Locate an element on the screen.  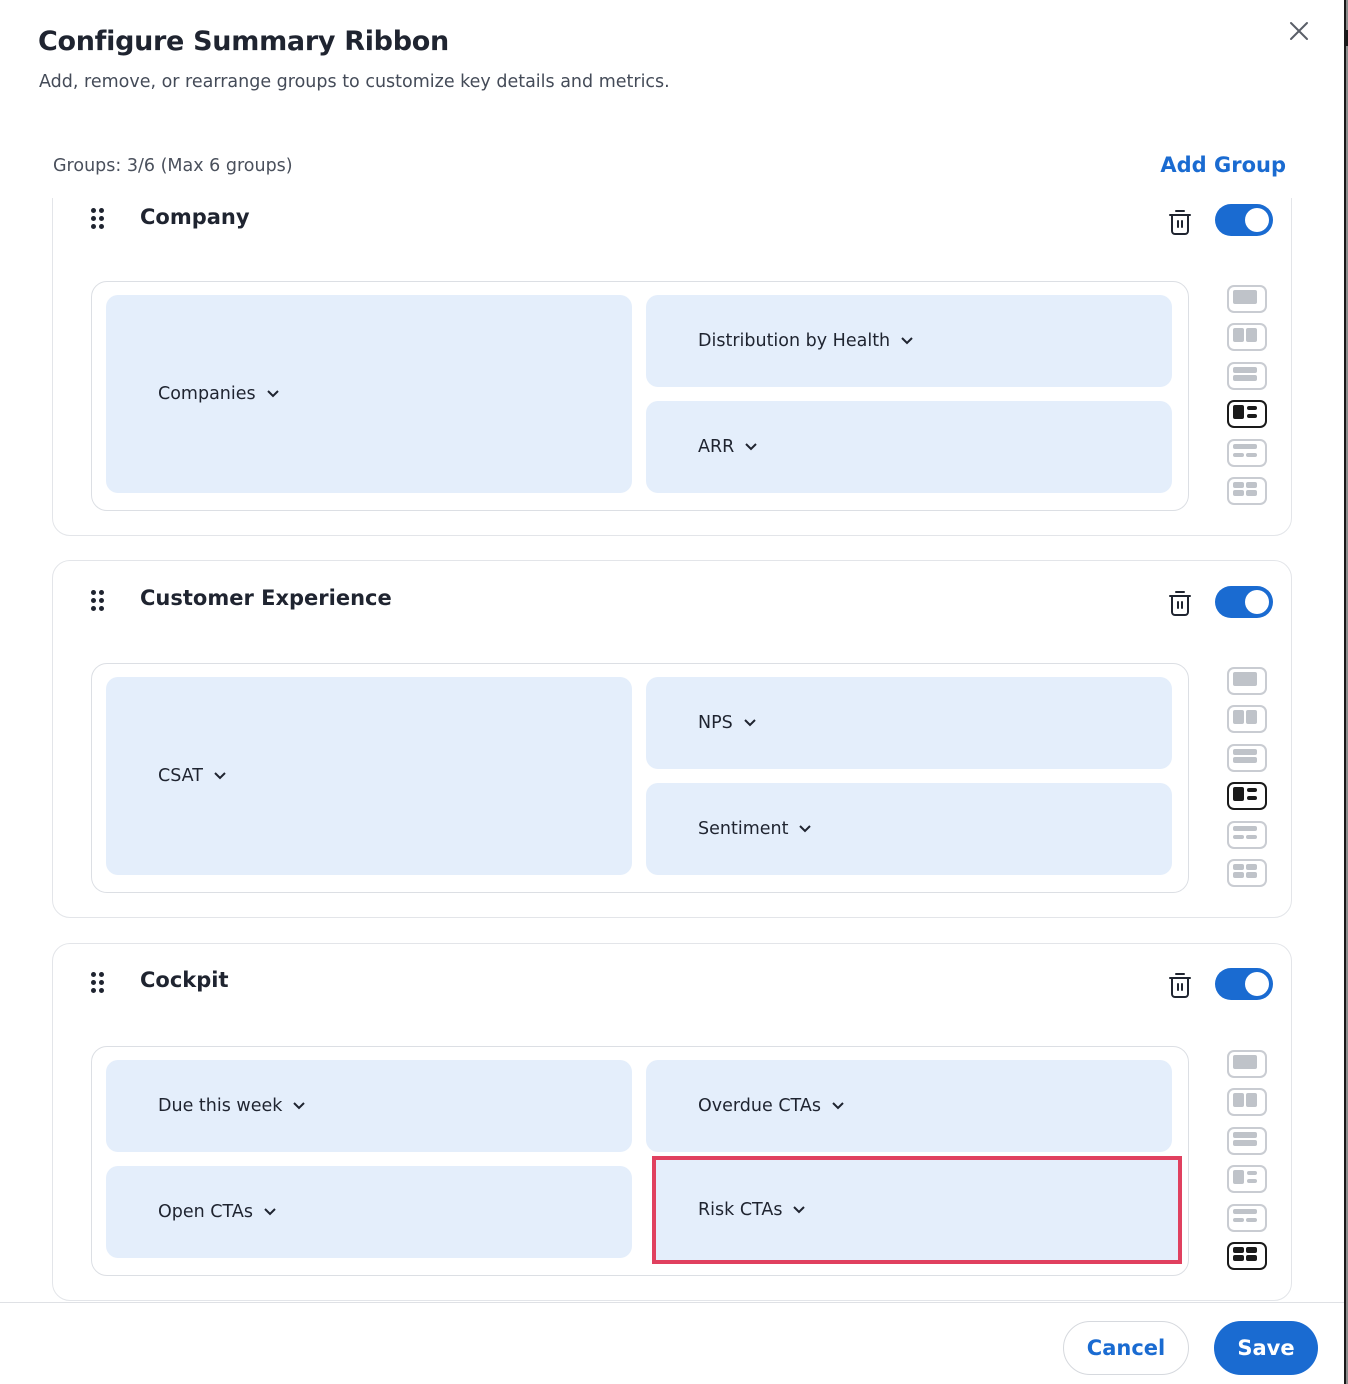
metric-tile: ARR is located at coordinates (909, 447).